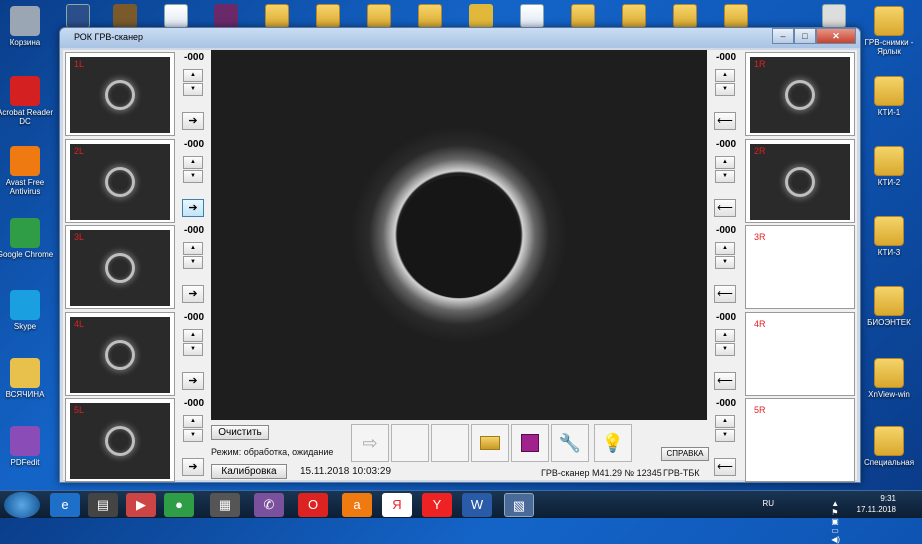  Describe the element at coordinates (889, 446) in the screenshot. I see `desktop-icon: Специальная` at that location.